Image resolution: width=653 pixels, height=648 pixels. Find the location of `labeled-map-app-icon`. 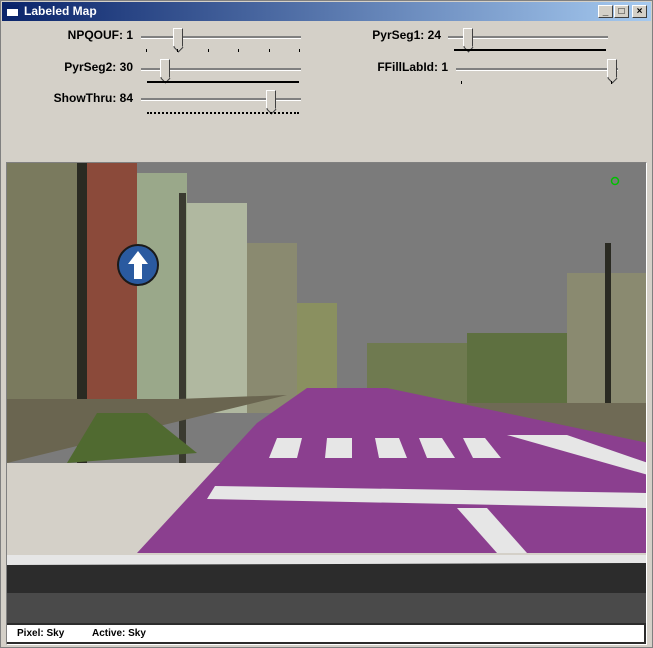

labeled-map-app-icon is located at coordinates (12, 11).